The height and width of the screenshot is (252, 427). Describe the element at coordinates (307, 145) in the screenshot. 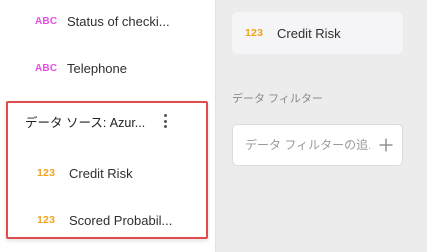

I see `data-filter-input` at that location.